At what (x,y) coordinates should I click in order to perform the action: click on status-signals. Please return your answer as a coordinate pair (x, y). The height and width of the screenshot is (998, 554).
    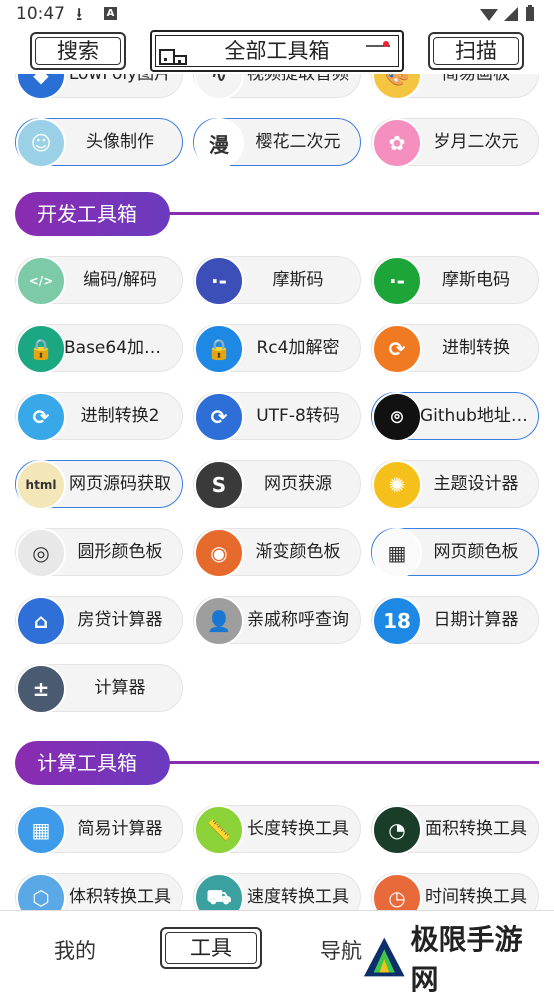
    Looking at the image, I should click on (509, 16).